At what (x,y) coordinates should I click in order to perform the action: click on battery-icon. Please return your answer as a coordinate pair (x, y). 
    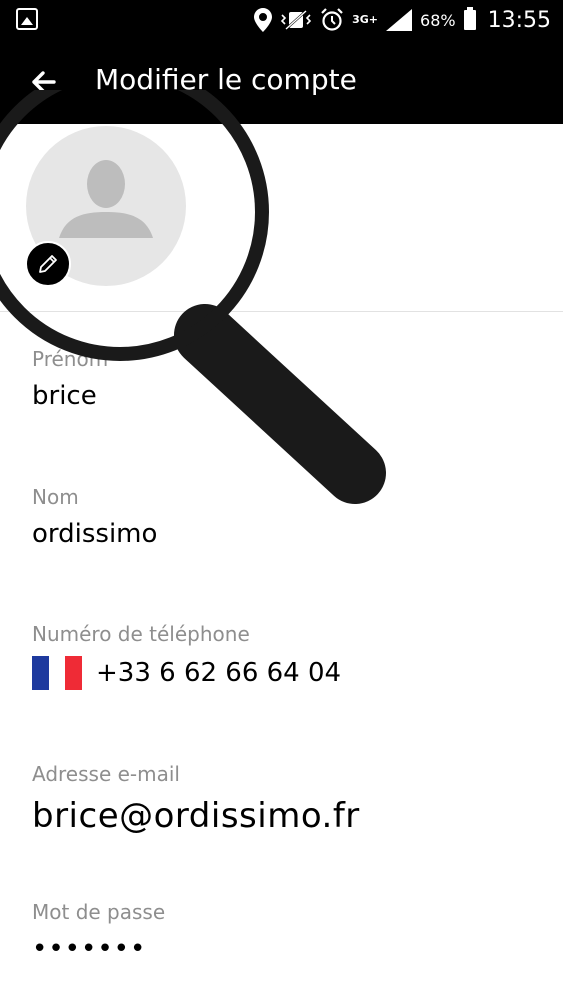
    Looking at the image, I should click on (469, 18).